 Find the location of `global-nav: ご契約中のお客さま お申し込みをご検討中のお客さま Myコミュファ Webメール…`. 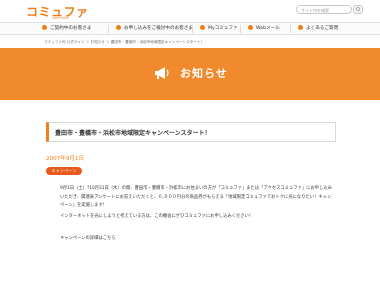

global-nav: ご契約中のお客さま お申し込みをご検討中のお客さま Myコミュファ Webメール… is located at coordinates (190, 28).